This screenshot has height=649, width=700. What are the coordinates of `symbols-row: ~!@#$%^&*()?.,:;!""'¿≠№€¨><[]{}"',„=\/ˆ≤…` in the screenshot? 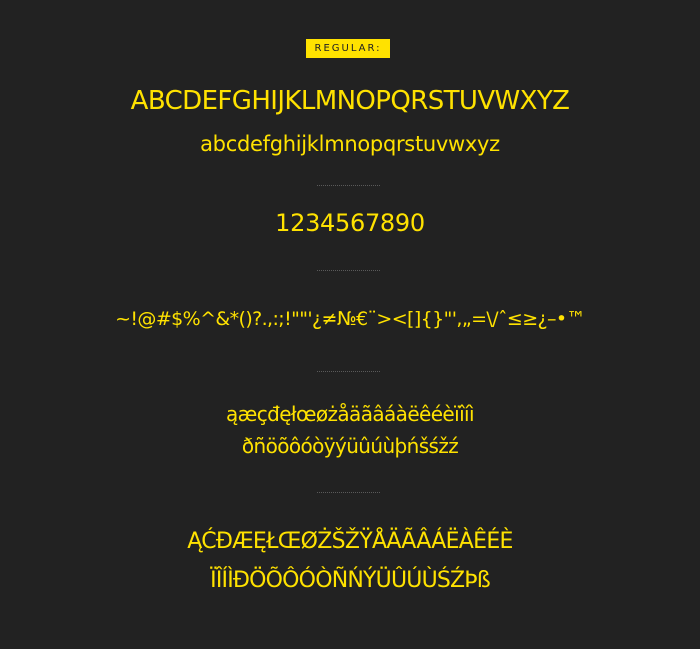 It's located at (350, 319).